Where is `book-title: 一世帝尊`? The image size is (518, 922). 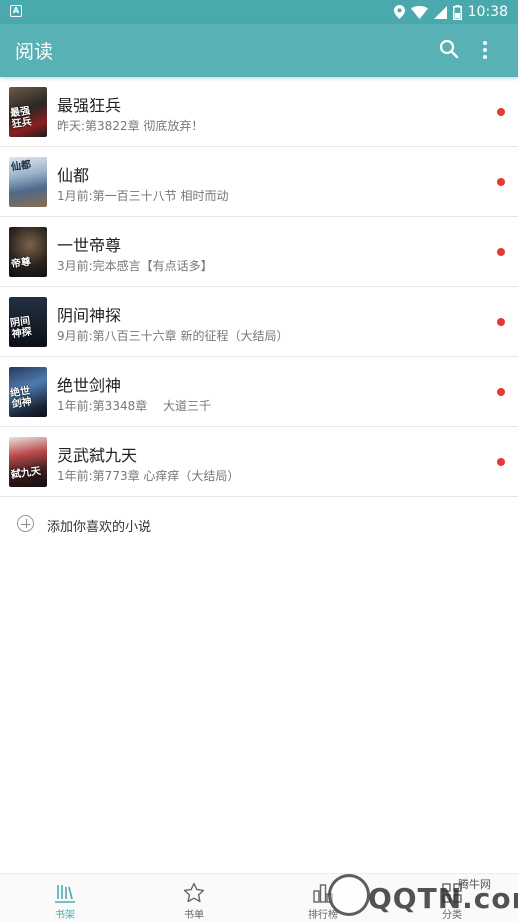 book-title: 一世帝尊 is located at coordinates (89, 245).